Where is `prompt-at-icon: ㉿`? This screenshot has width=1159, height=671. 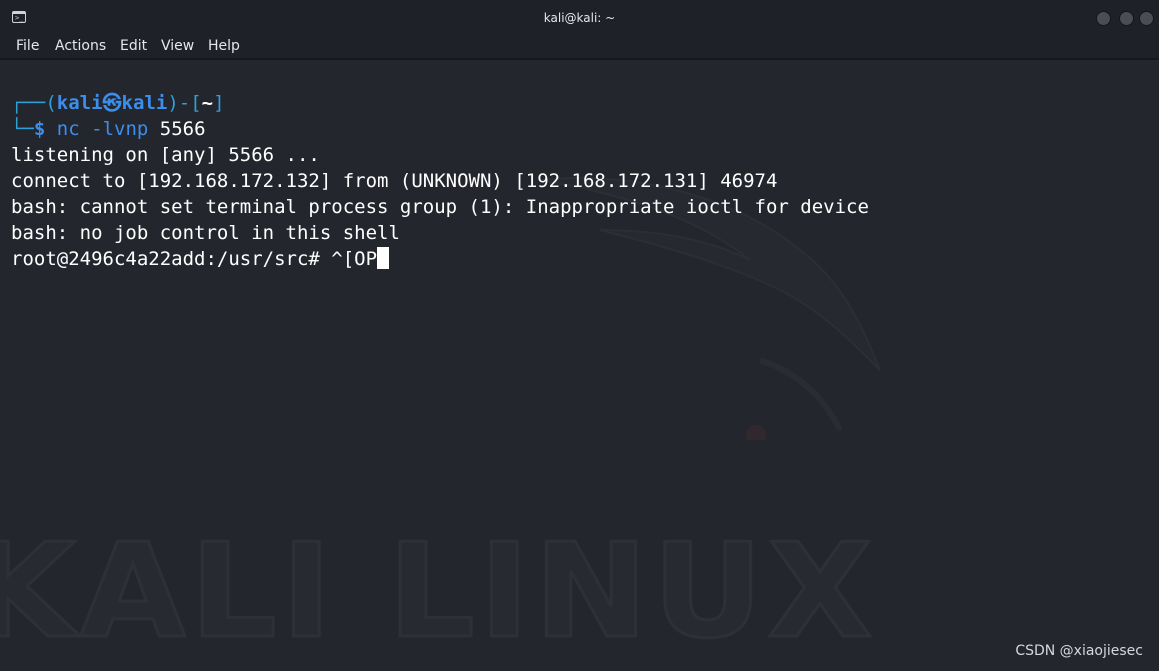
prompt-at-icon: ㉿ is located at coordinates (112, 103).